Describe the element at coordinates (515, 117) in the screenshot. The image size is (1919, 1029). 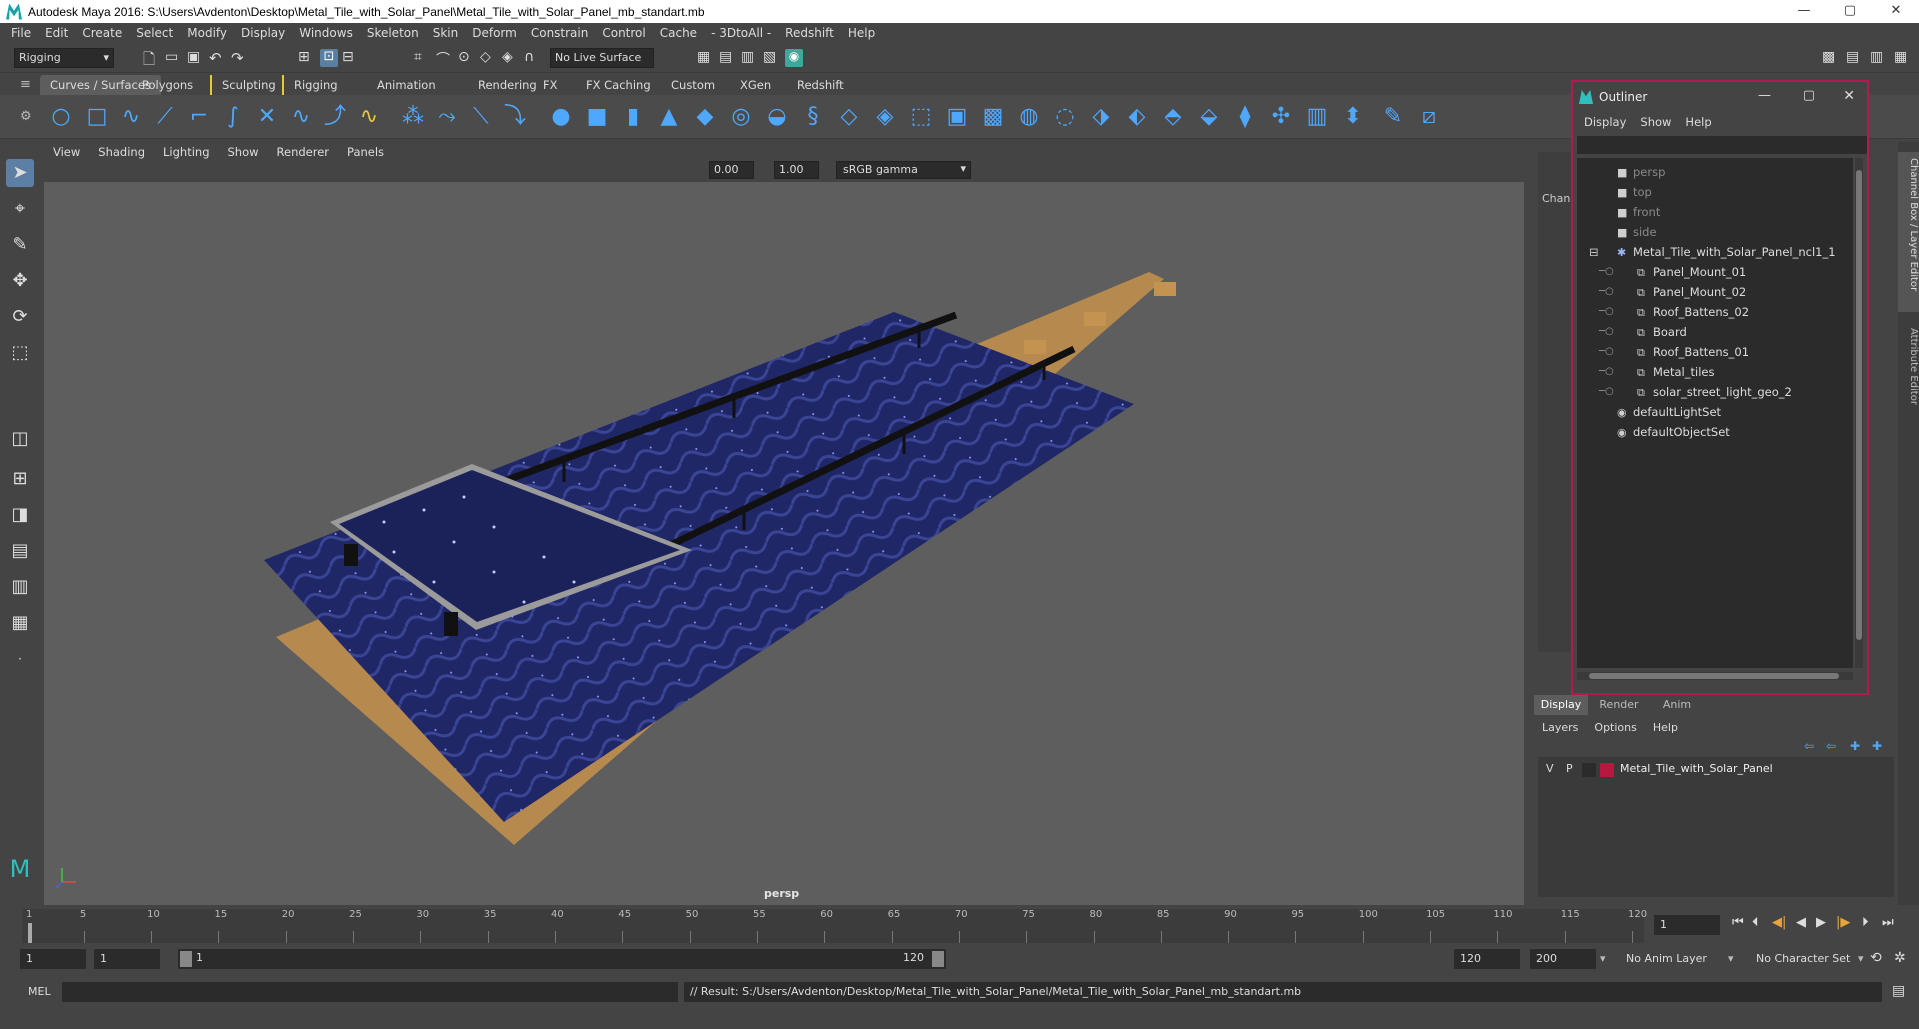
I see `curve-project-icon: ⤵` at that location.